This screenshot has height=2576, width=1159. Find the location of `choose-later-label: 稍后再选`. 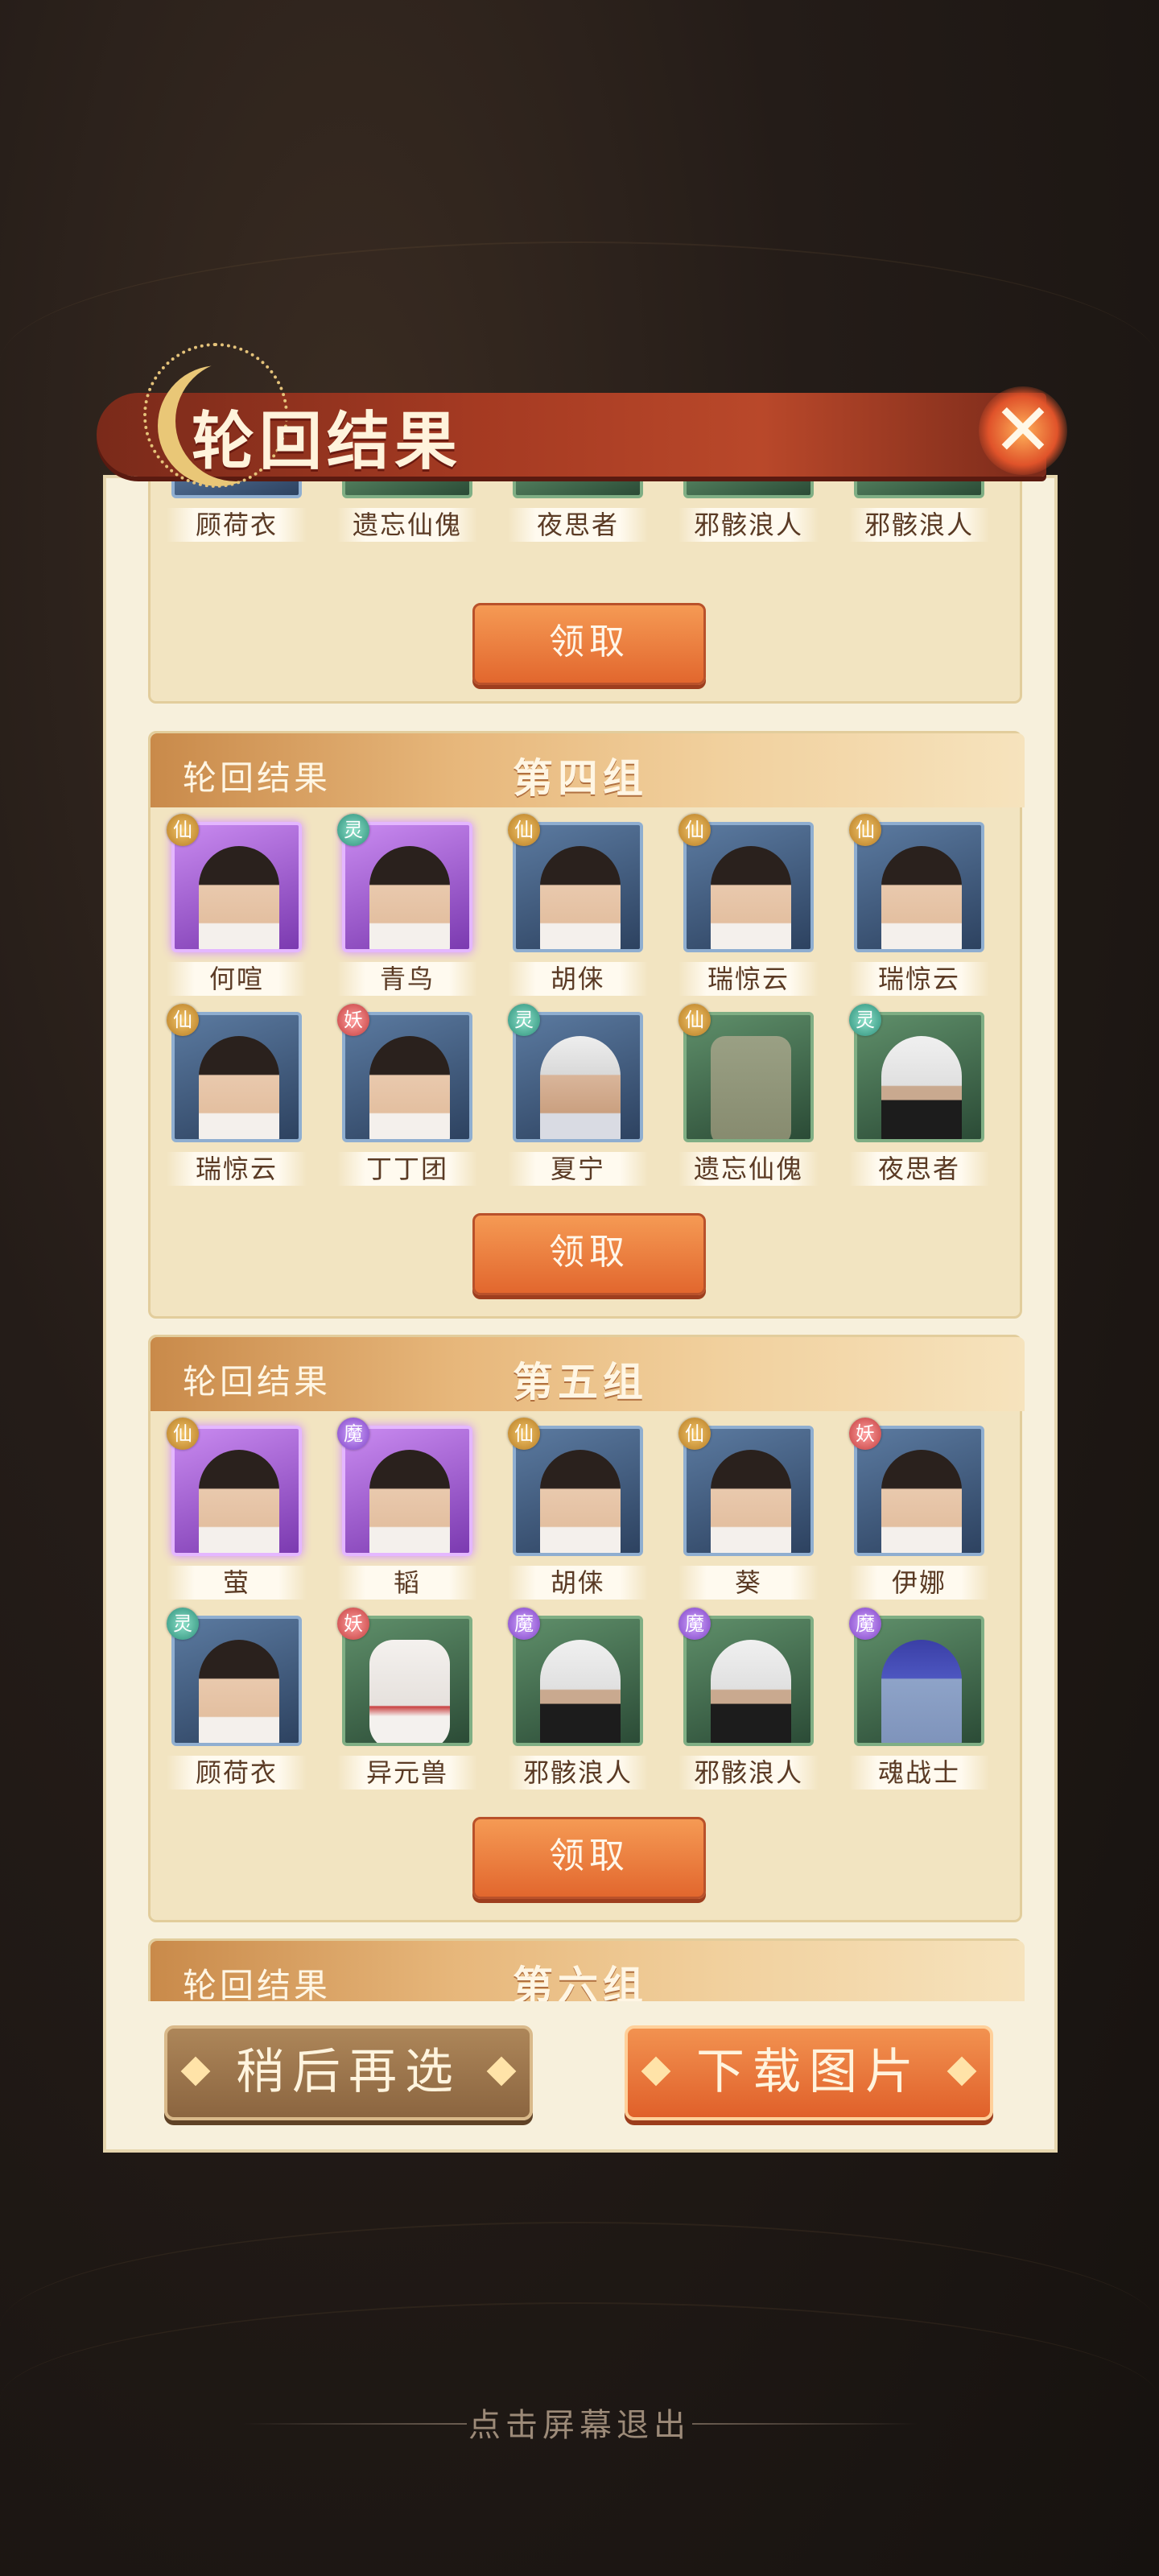

choose-later-label: 稍后再选 is located at coordinates (348, 2072).